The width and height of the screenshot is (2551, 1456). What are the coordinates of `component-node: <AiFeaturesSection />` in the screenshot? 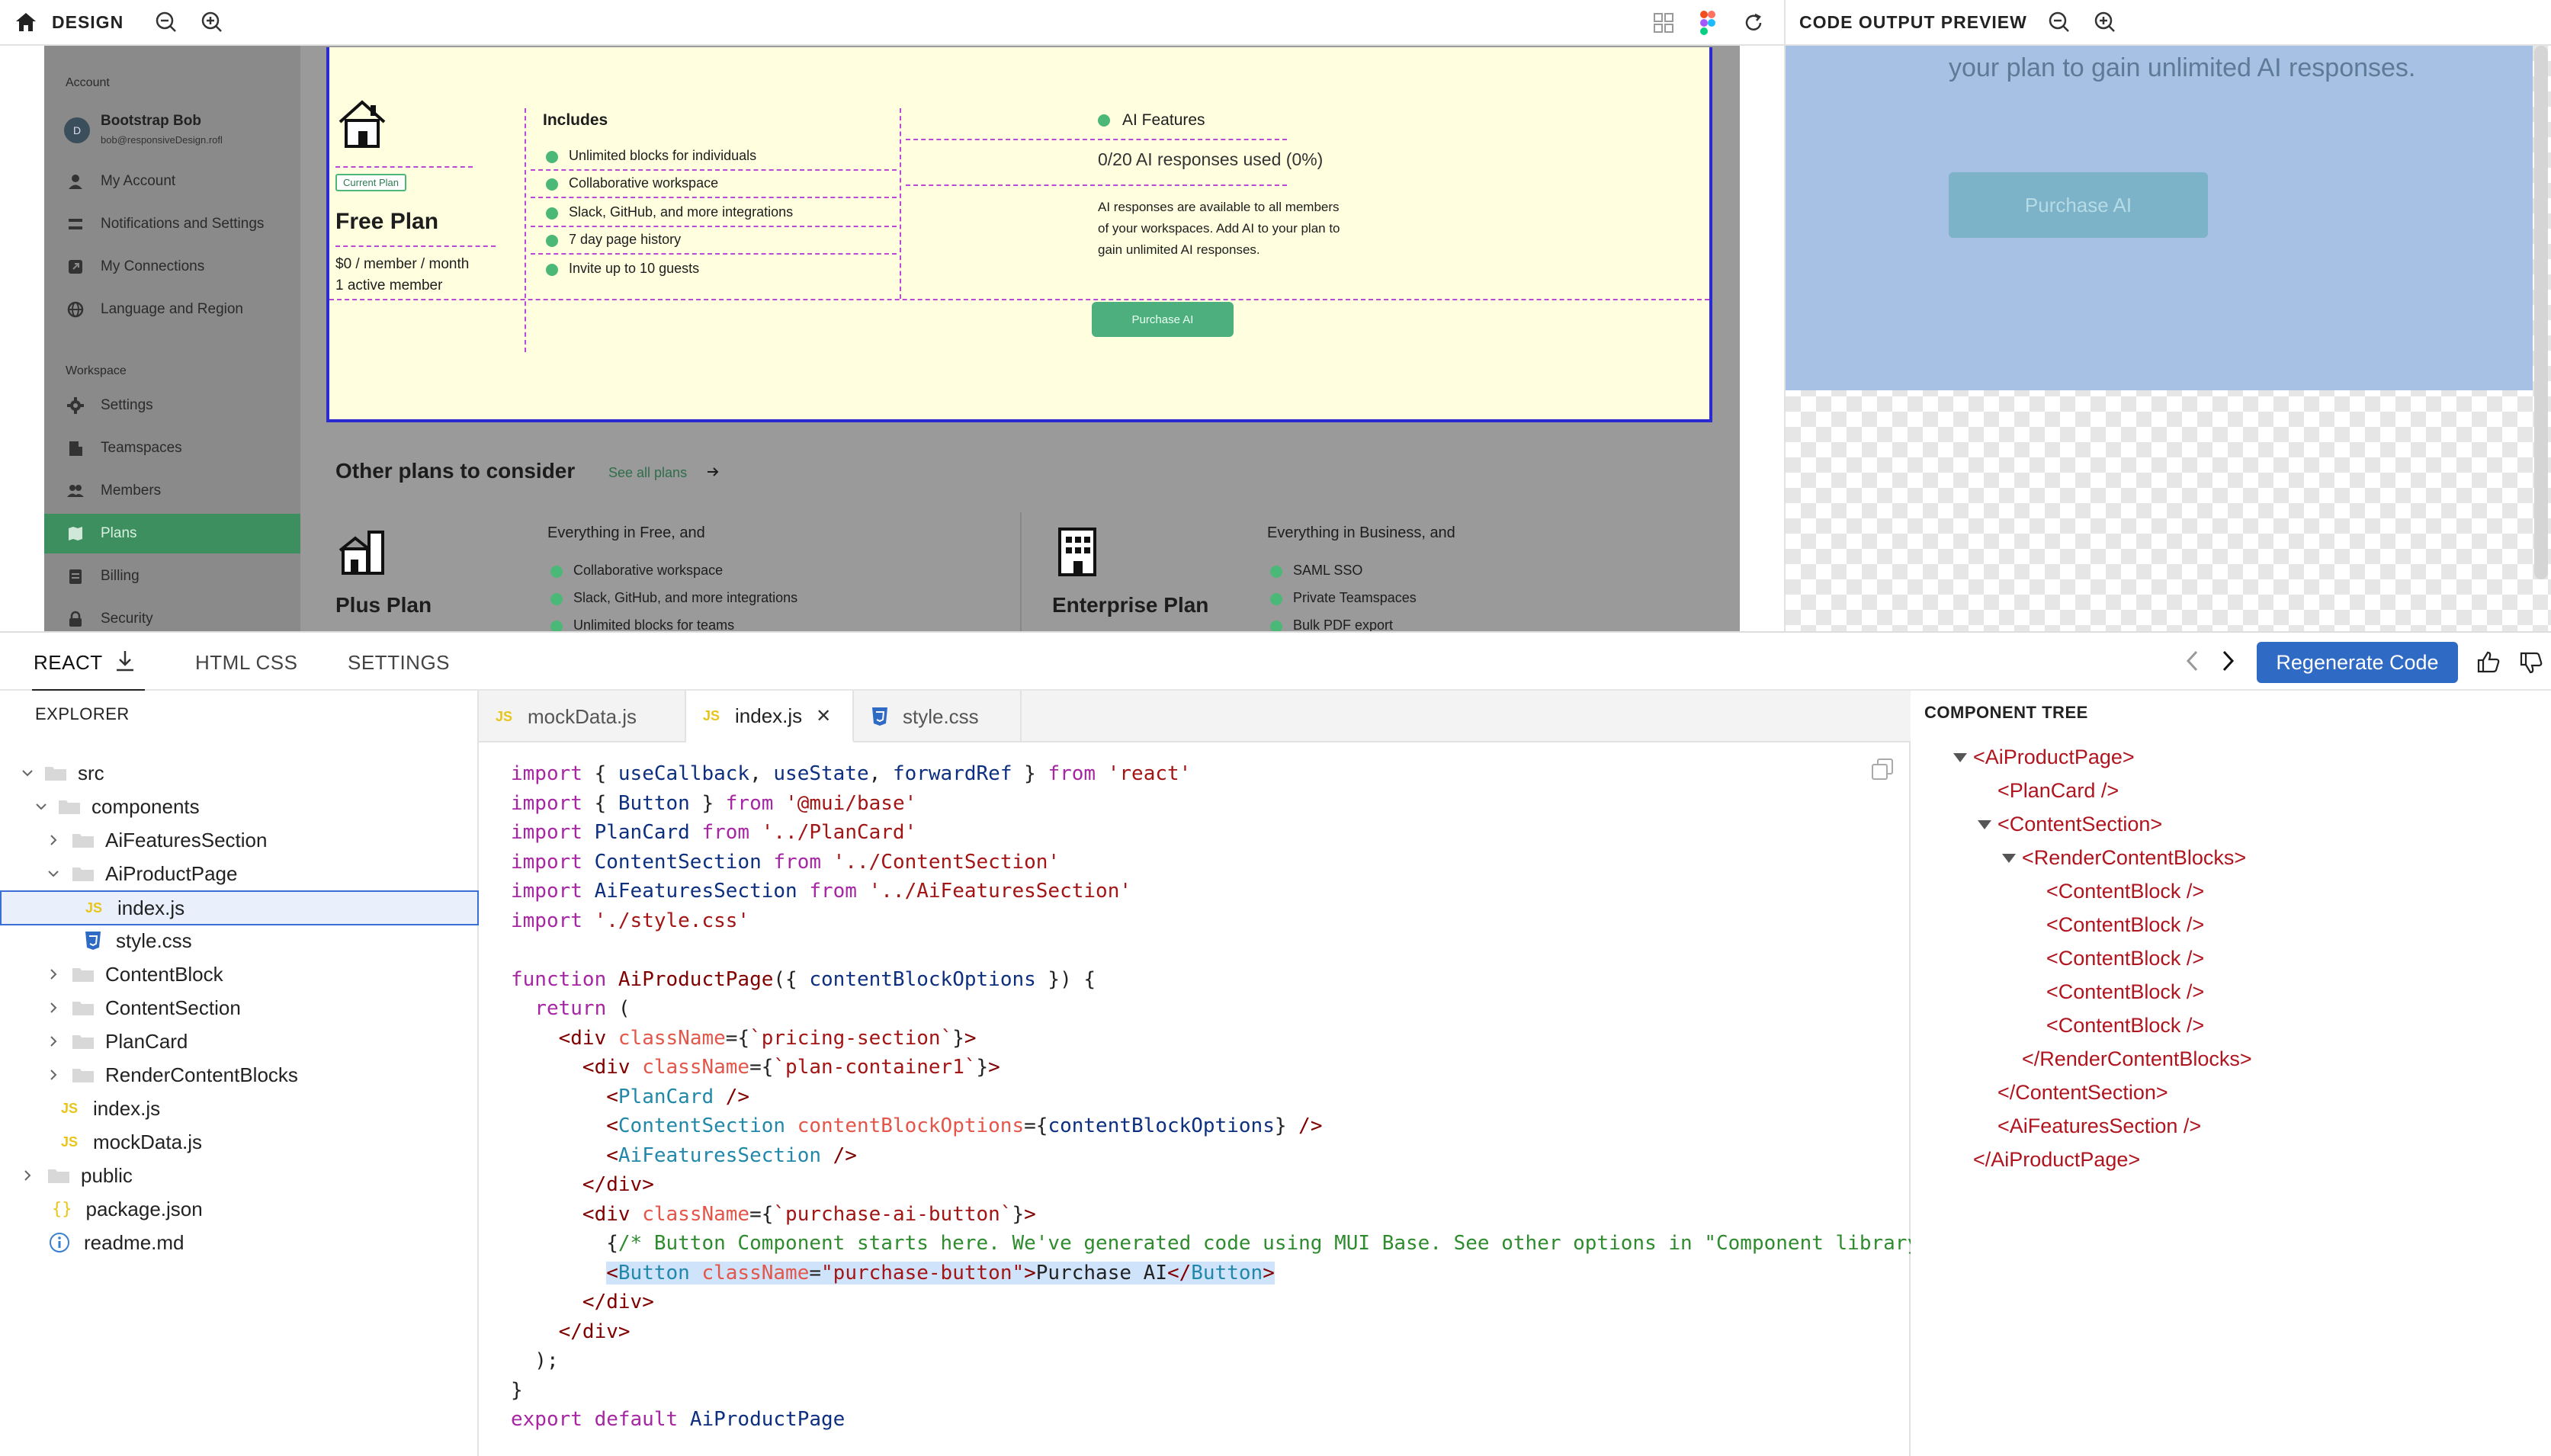 It's located at (2099, 1126).